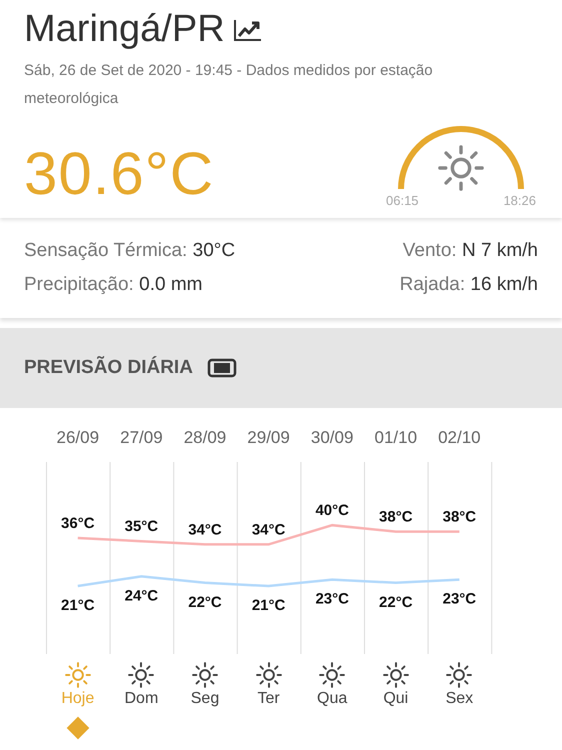 The image size is (562, 750). I want to click on forecast-date: 29/09, so click(268, 438).